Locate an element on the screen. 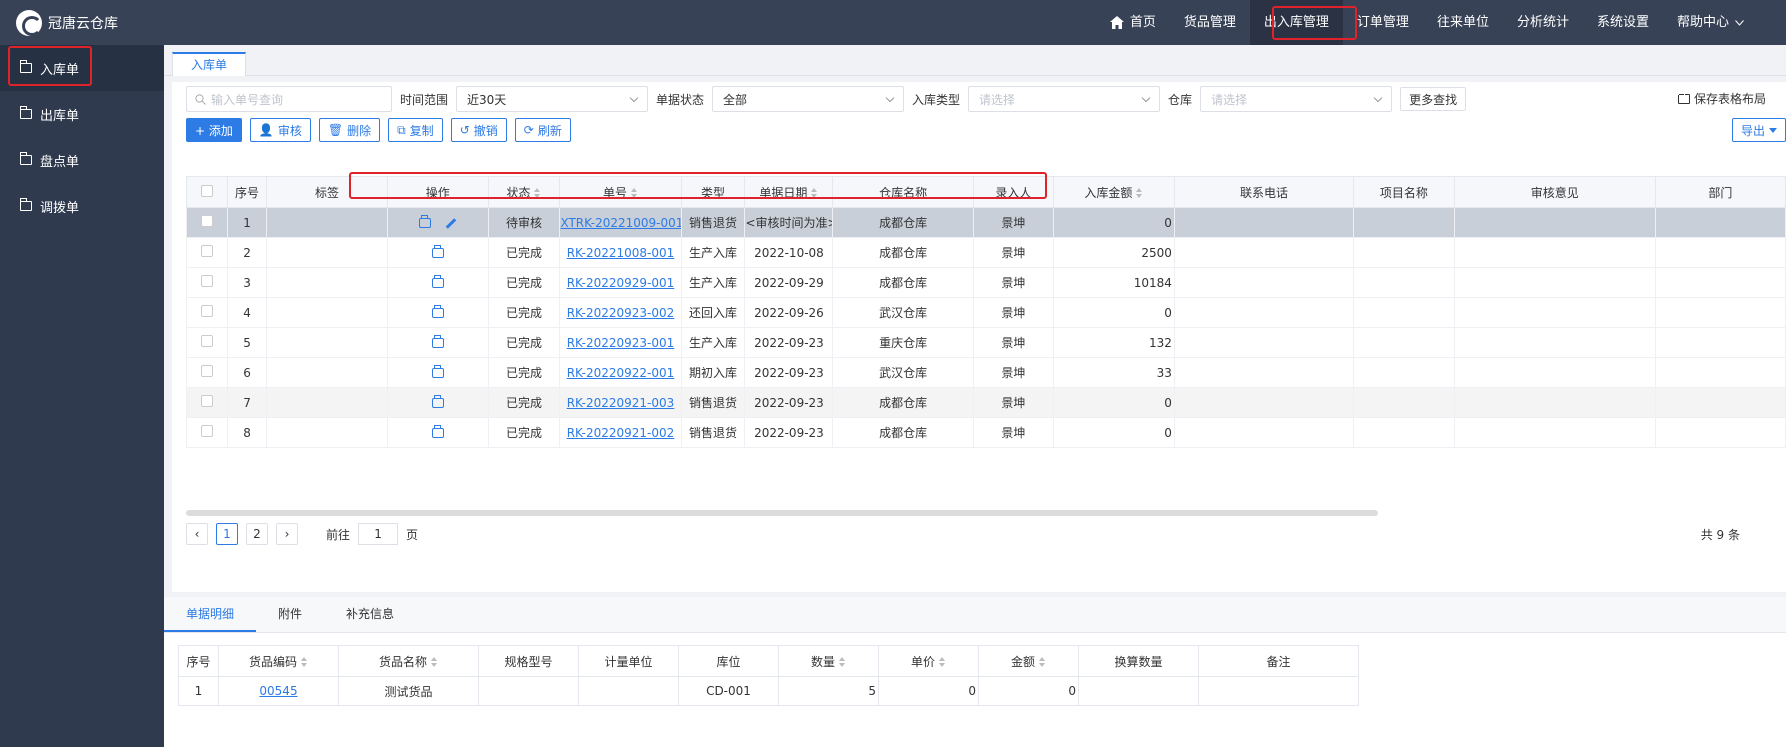 Image resolution: width=1786 pixels, height=747 pixels. nav-home: 首页 is located at coordinates (1133, 22).